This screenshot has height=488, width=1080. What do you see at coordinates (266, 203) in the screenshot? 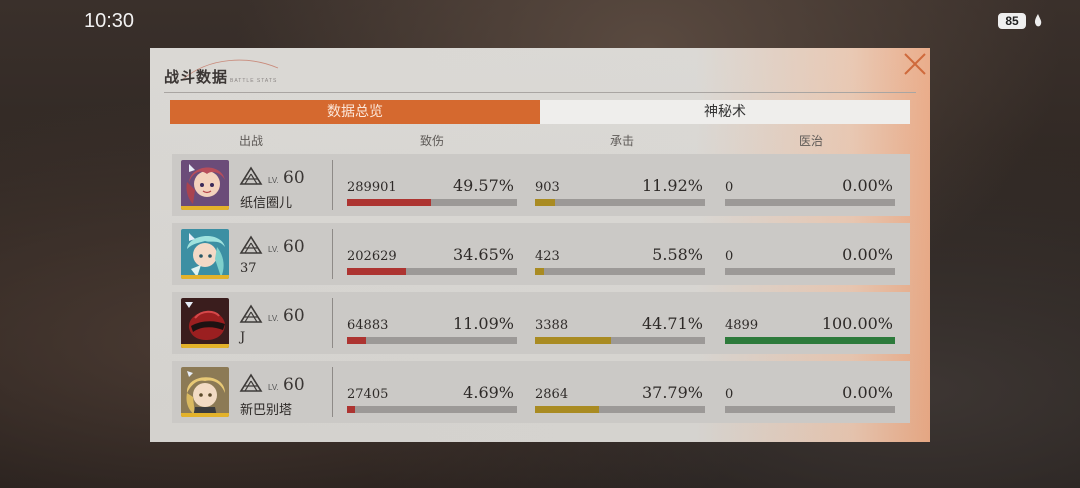
I see `character-name: 纸信圈儿` at bounding box center [266, 203].